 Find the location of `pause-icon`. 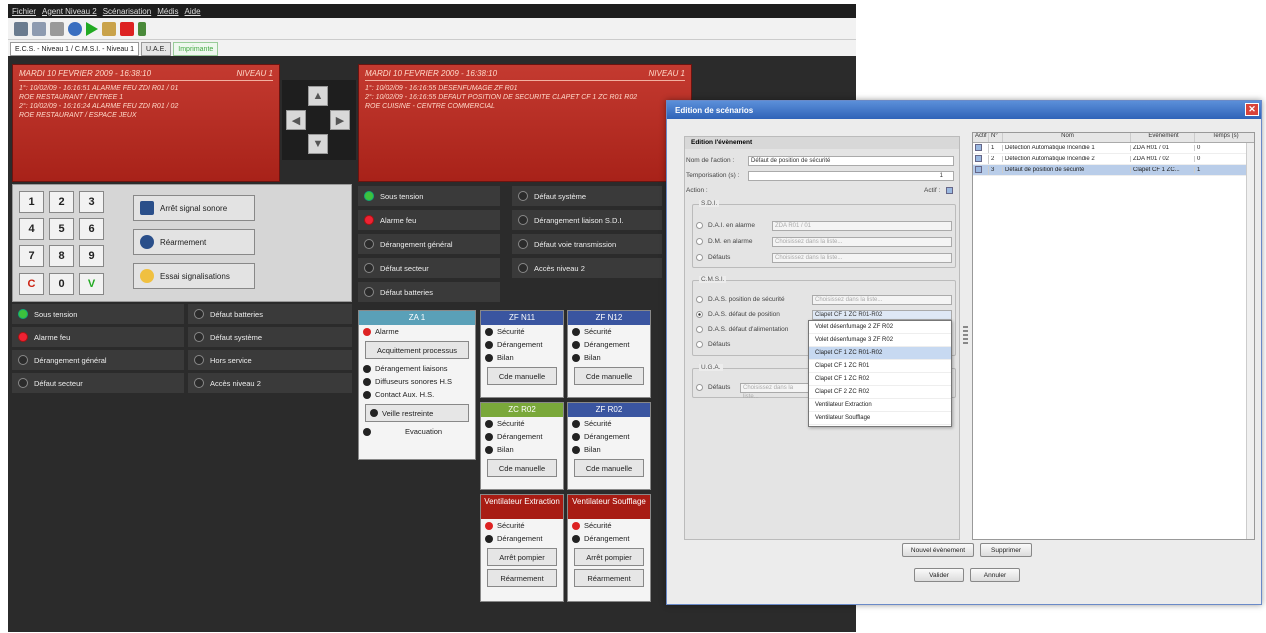

pause-icon is located at coordinates (109, 28).